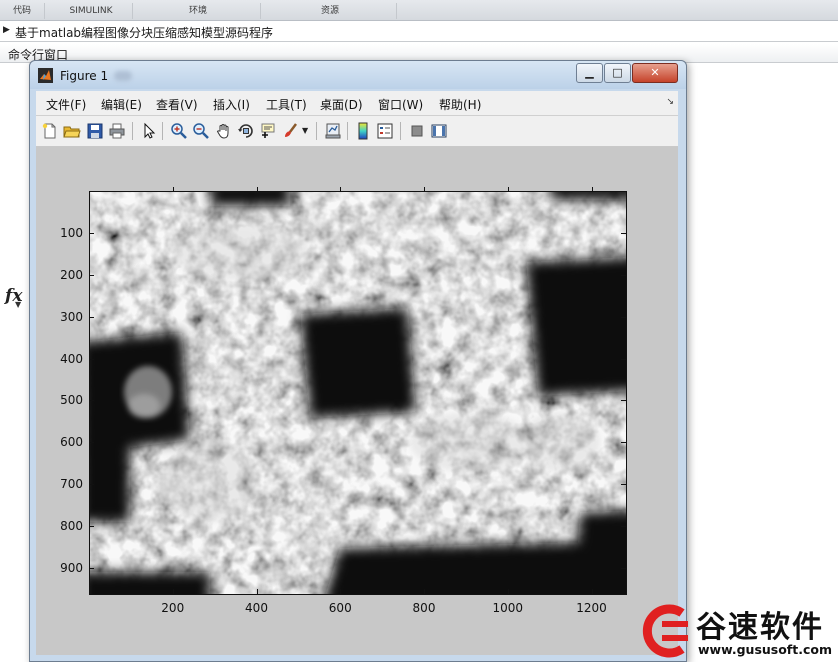 This screenshot has height=662, width=838. Describe the element at coordinates (123, 76) in the screenshot. I see `title-blur` at that location.